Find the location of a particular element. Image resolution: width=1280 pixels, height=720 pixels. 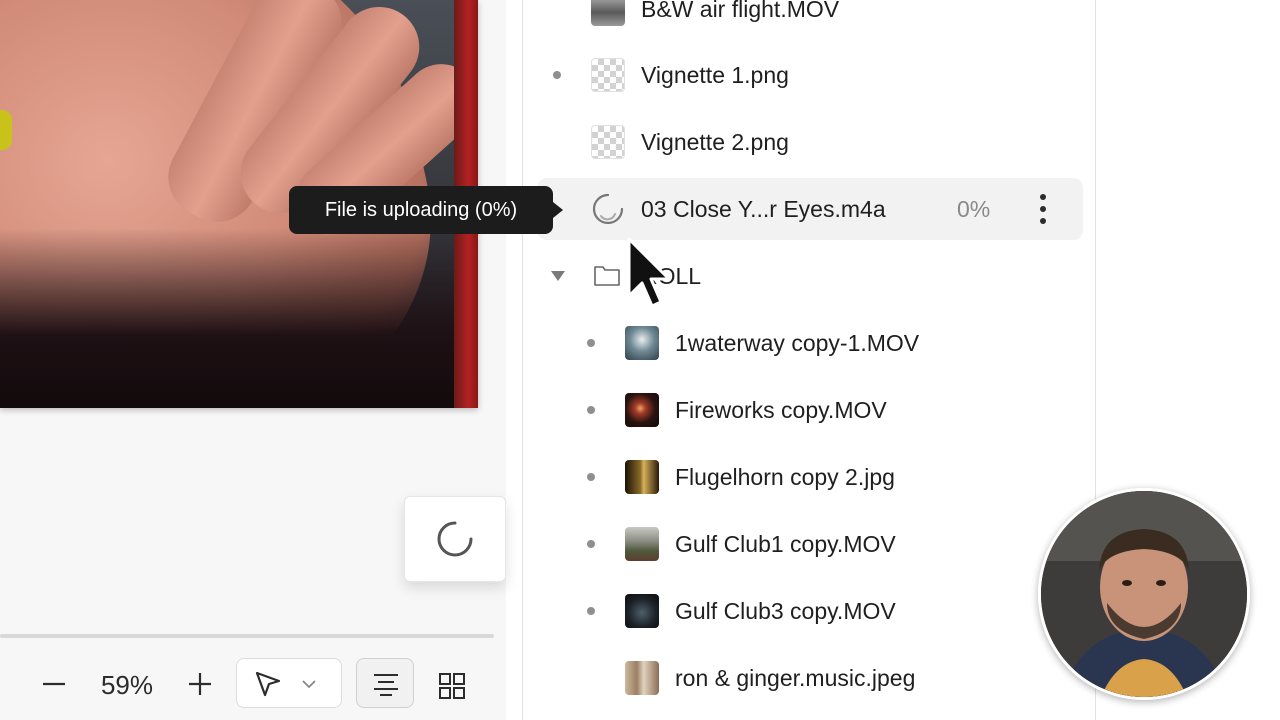

file-row: B&W air flight.MOV is located at coordinates (809, 20).